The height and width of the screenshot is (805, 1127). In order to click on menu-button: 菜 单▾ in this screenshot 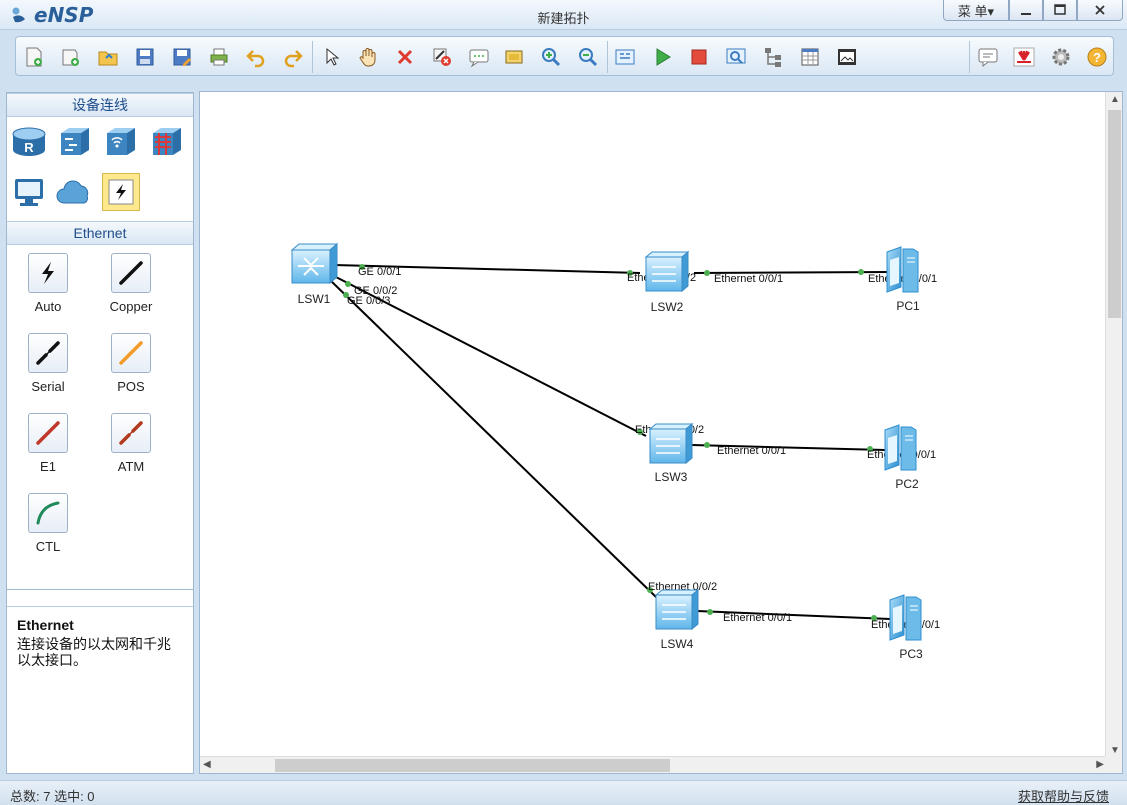, I will do `click(976, 10)`.